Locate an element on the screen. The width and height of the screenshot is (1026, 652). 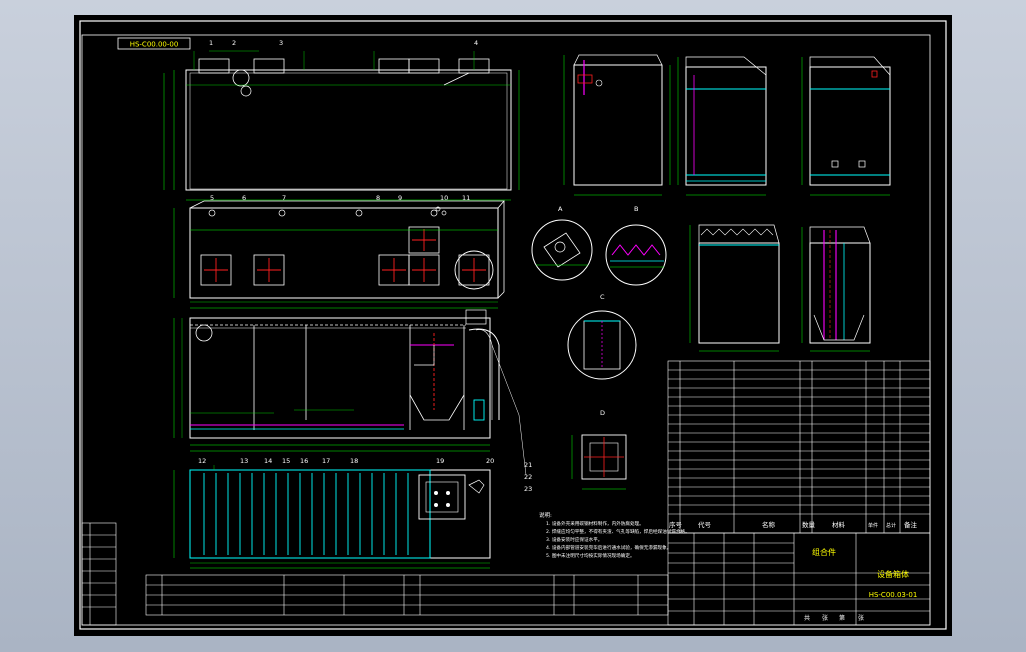
balloon-2: 2 is located at coordinates (234, 43).